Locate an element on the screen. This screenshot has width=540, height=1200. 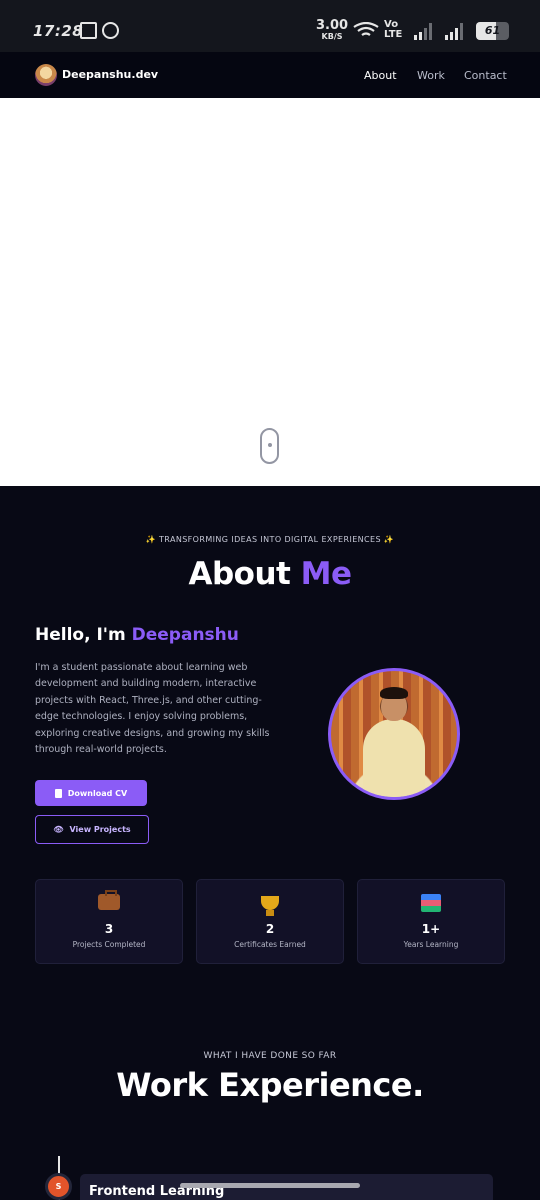
work-eyebrow: WHAT I HAVE DONE SO FAR is located at coordinates (270, 1056).